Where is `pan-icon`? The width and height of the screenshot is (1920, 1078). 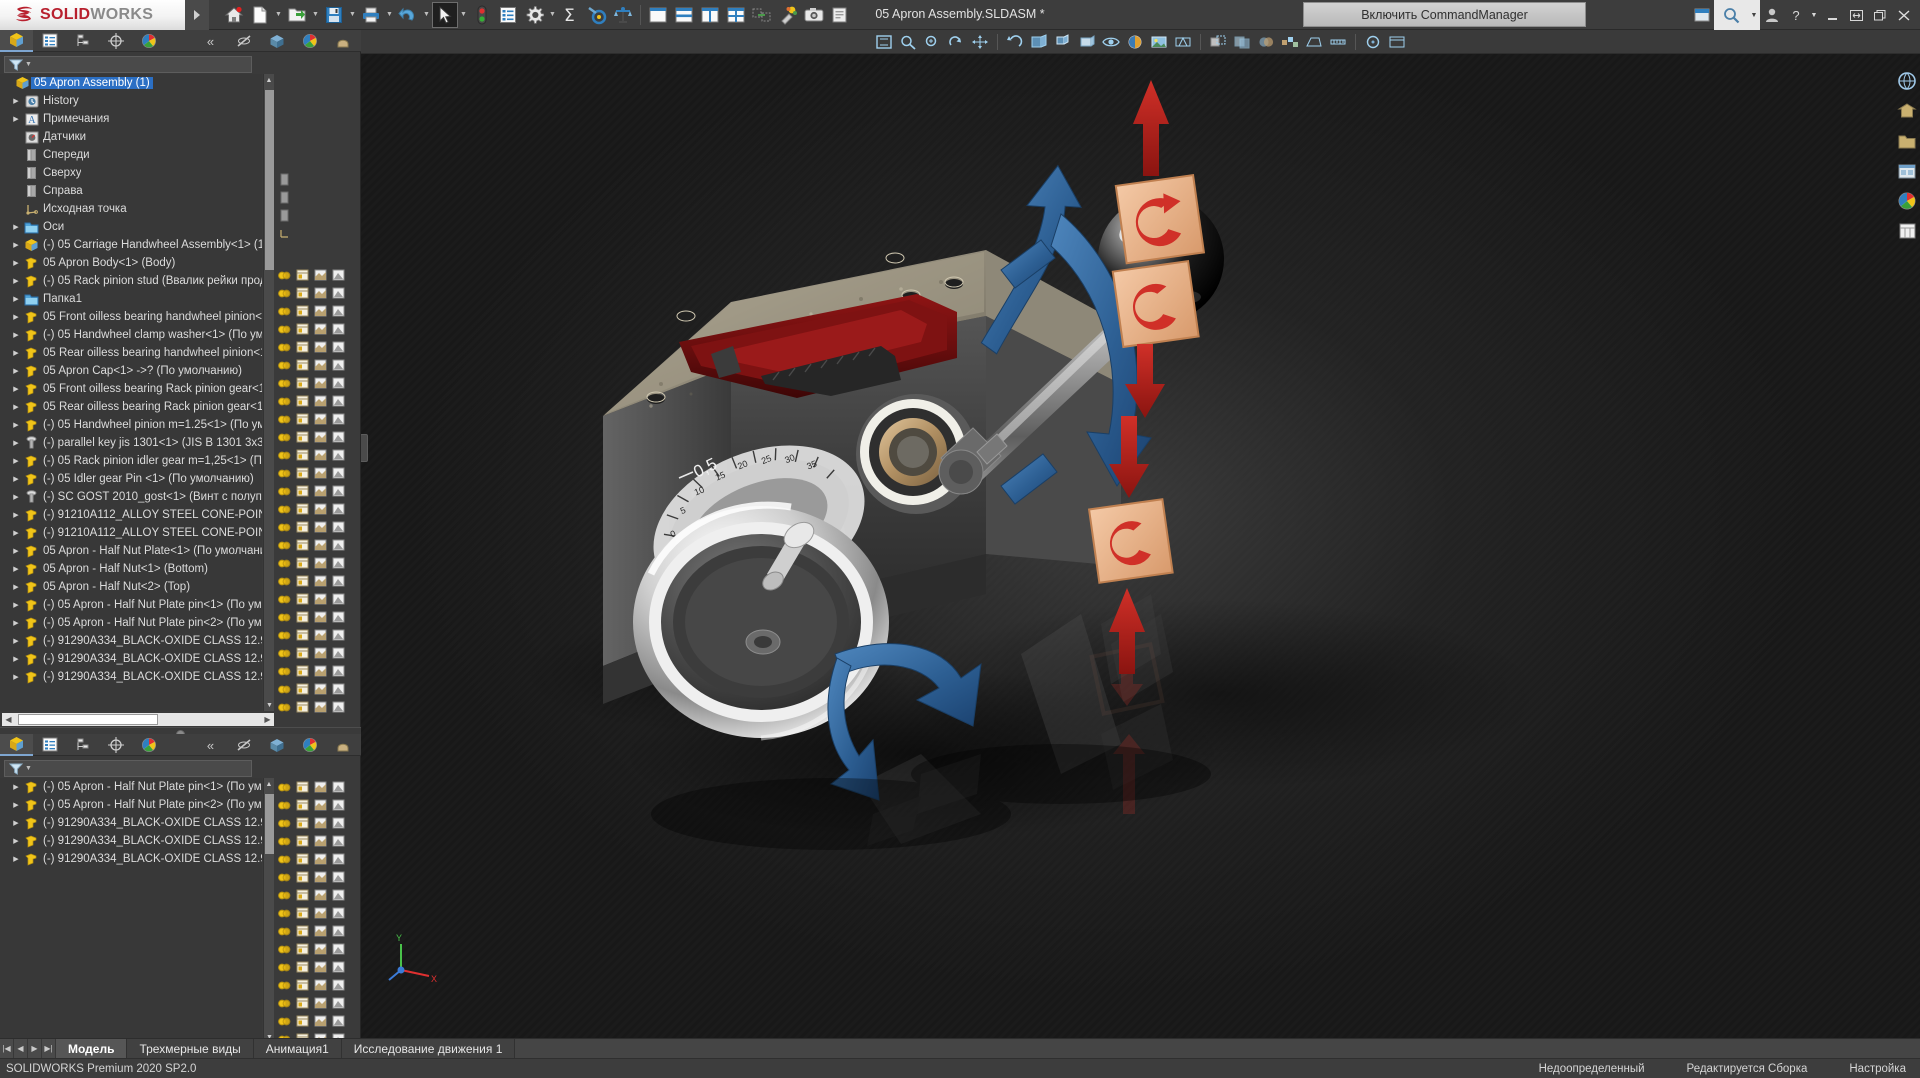 pan-icon is located at coordinates (980, 42).